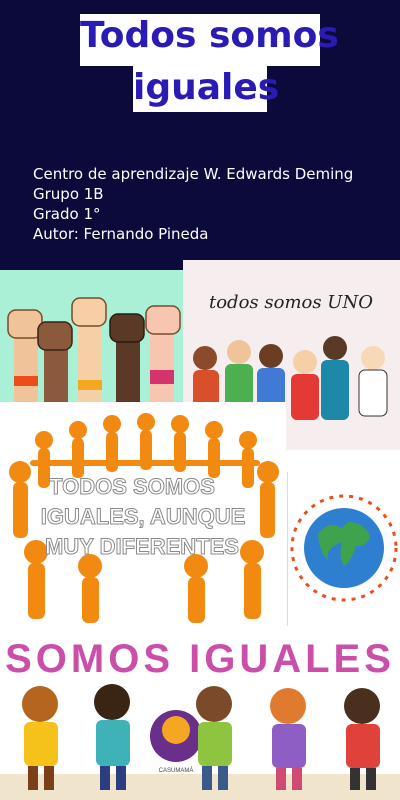 The height and width of the screenshot is (800, 400). Describe the element at coordinates (132, 486) in the screenshot. I see `motto-line-1: TODOS SOMOS` at that location.